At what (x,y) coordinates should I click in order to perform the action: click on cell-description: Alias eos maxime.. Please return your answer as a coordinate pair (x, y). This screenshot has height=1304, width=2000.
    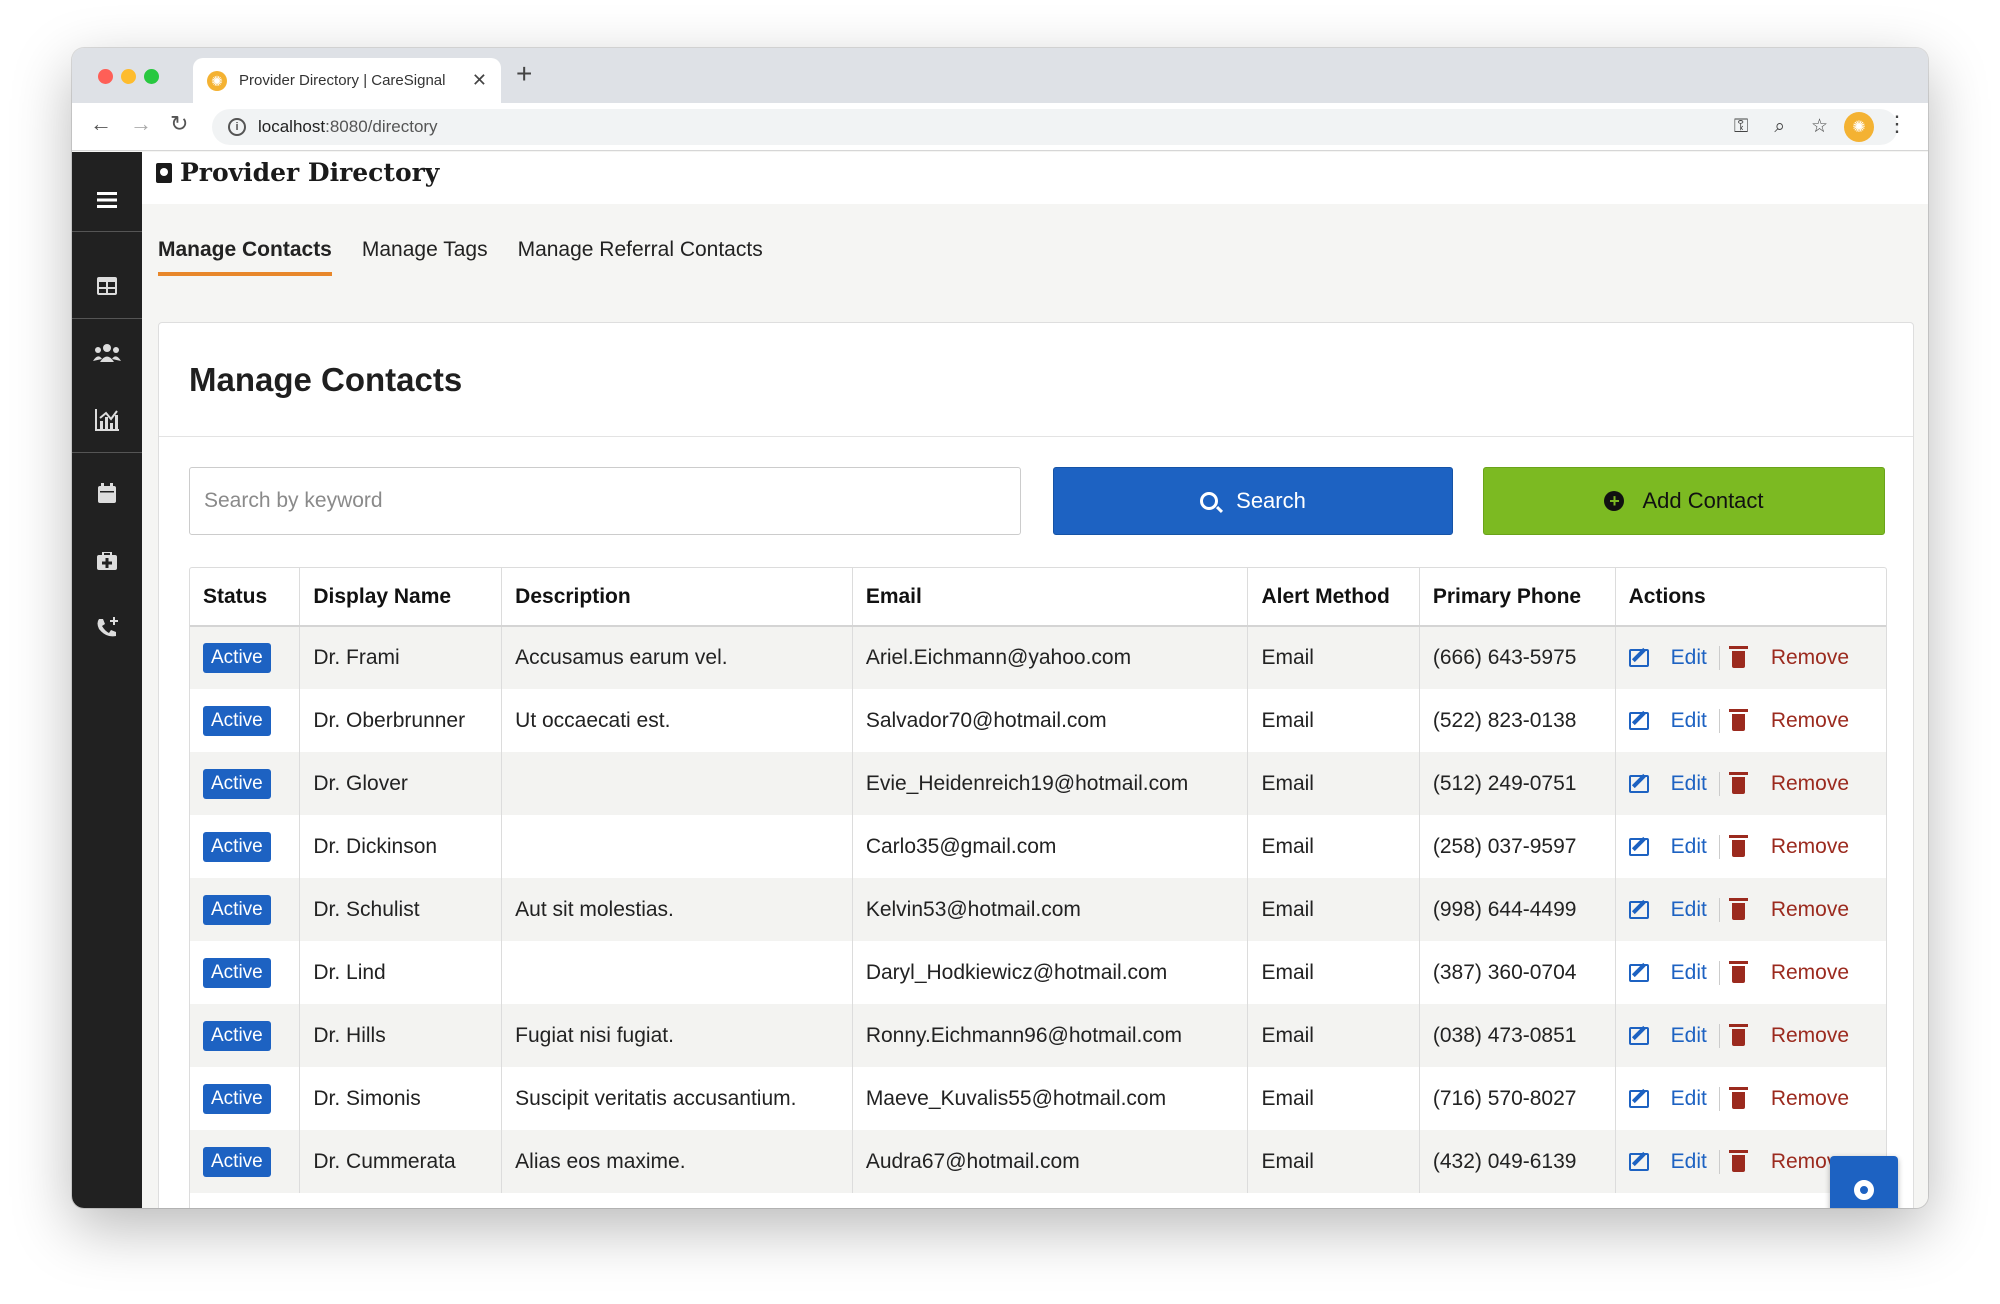
    Looking at the image, I should click on (677, 1161).